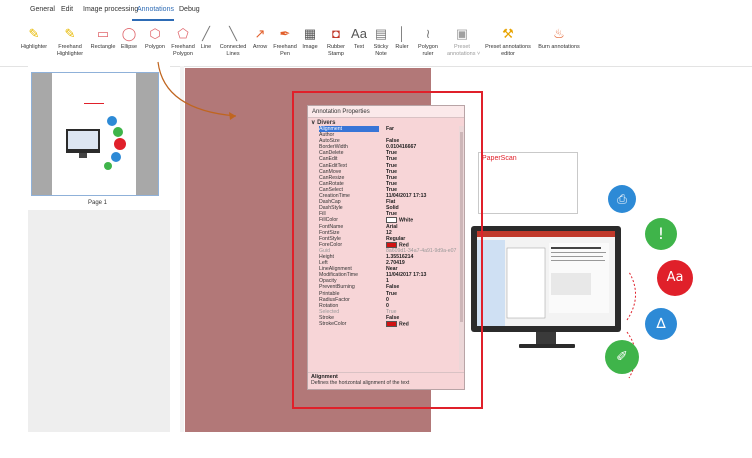 The image size is (752, 458). What do you see at coordinates (464, 50) in the screenshot?
I see `ribbon-button-label: Preset annotations ˅` at bounding box center [464, 50].